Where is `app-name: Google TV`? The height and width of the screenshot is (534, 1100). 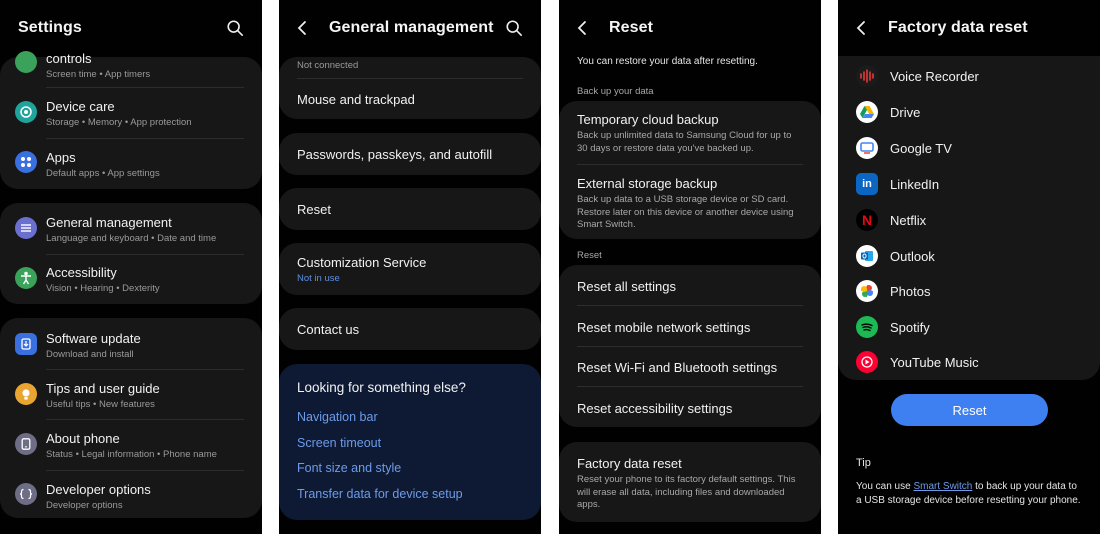
app-name: Google TV is located at coordinates (921, 148).